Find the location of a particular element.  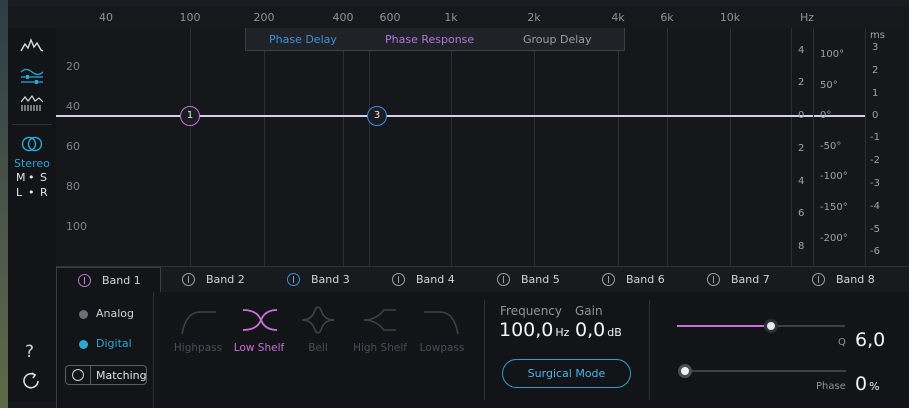

phase-degree-label: 100° is located at coordinates (832, 54).